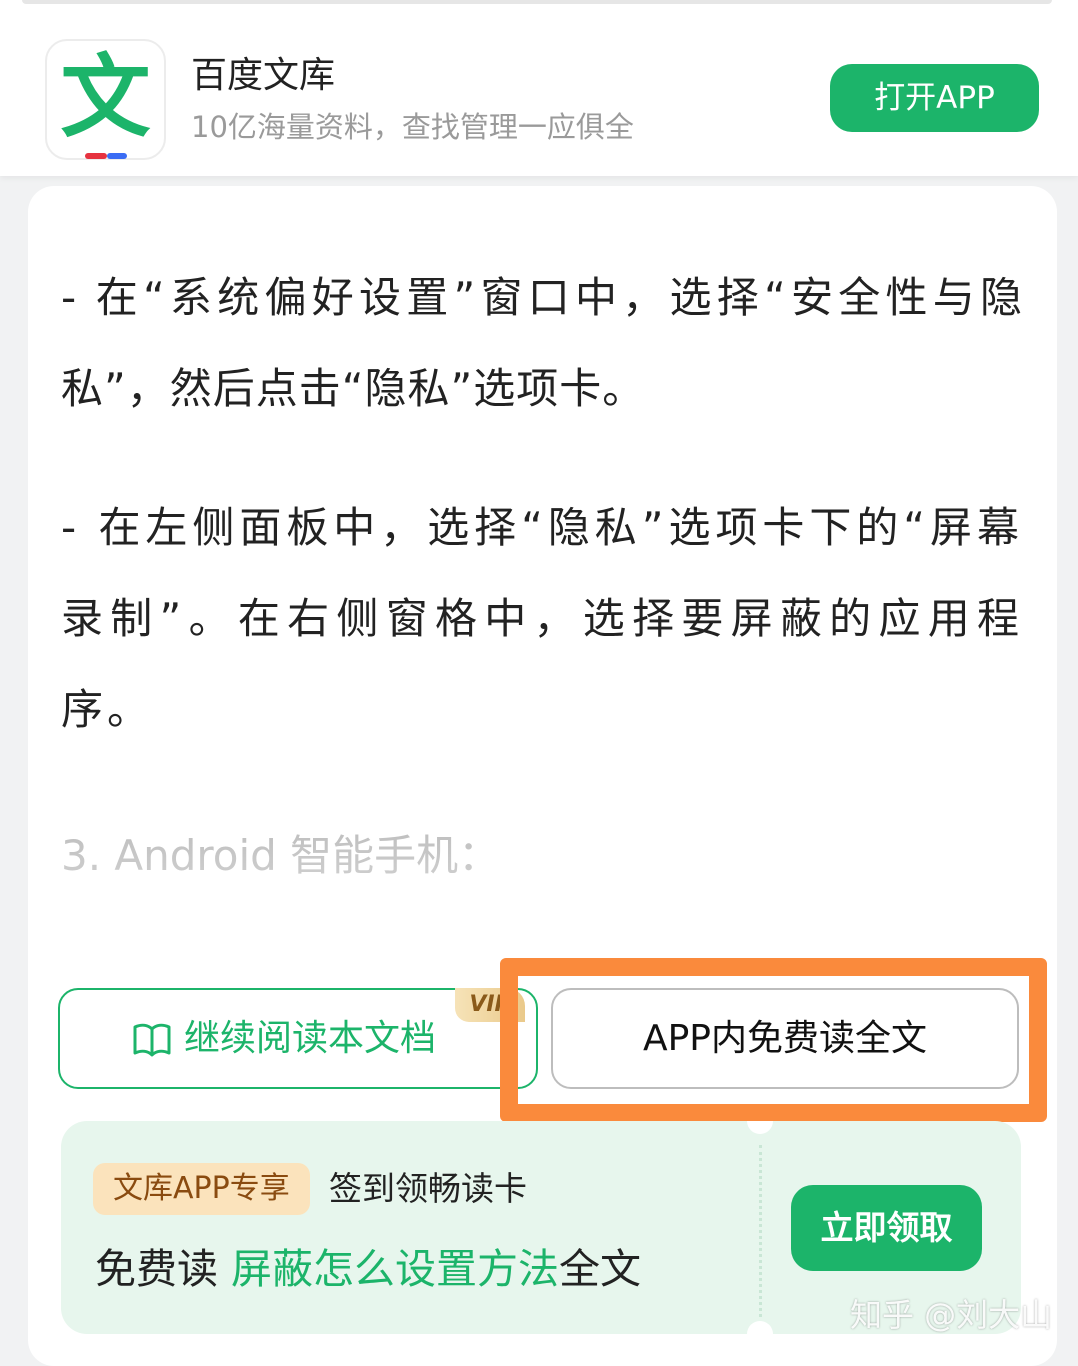  I want to click on promo-title-suffix: 全文, so click(600, 1269).